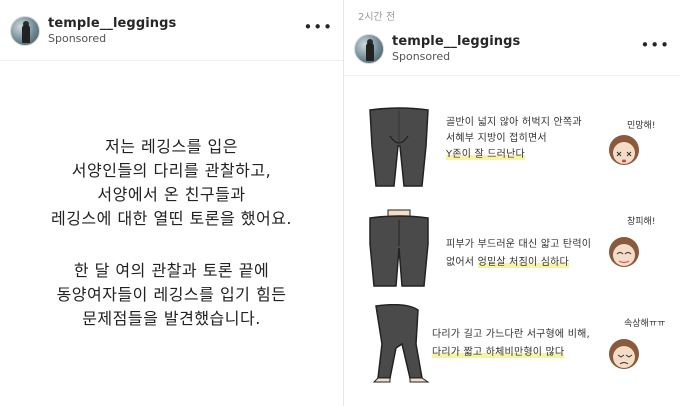  I want to click on text-line: 저는 레깅스를 입은, so click(171, 146).